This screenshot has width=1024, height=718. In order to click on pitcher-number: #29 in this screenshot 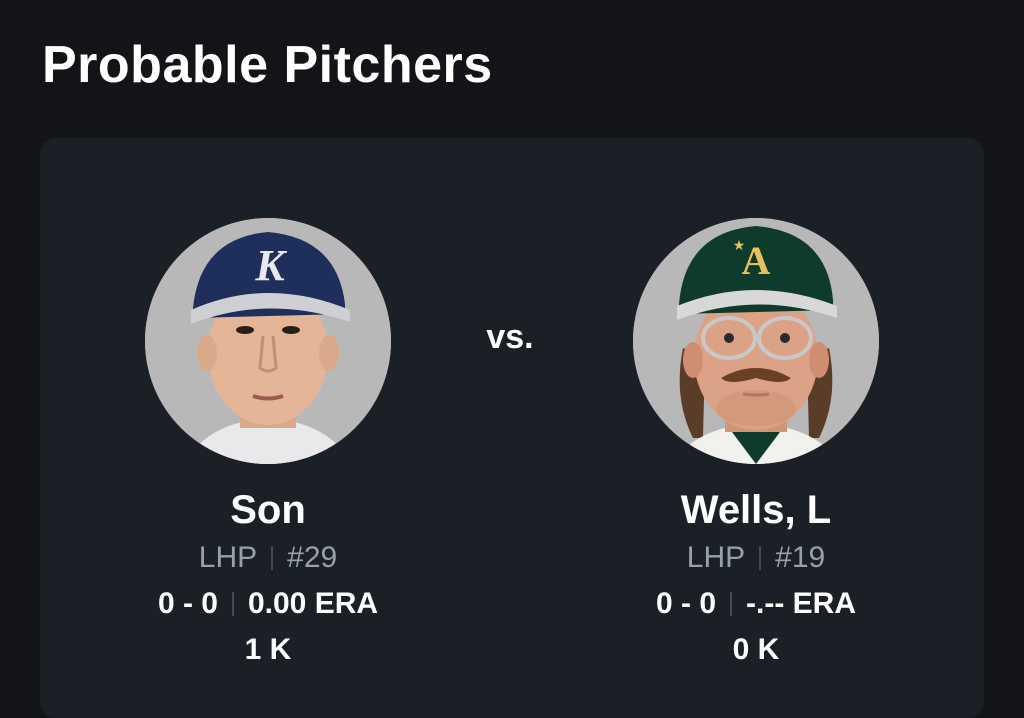, I will do `click(312, 557)`.